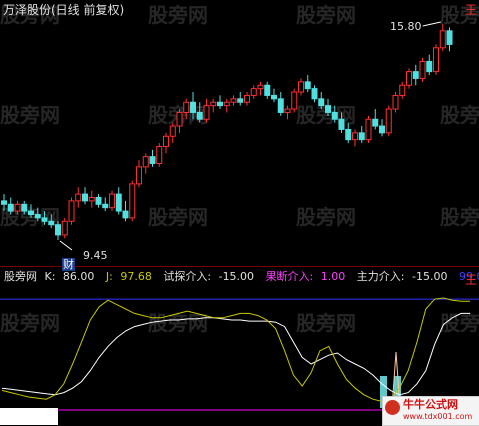  I want to click on probe-label: 试探介入:, so click(187, 276).